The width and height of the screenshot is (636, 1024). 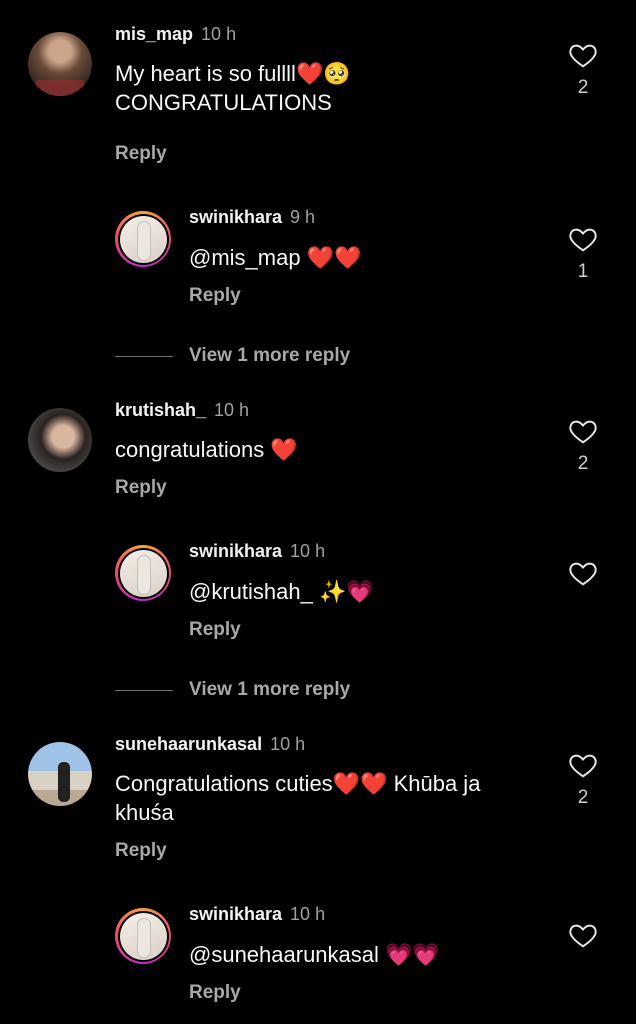 I want to click on reply-username: swinikhara 9 h, so click(x=252, y=217).